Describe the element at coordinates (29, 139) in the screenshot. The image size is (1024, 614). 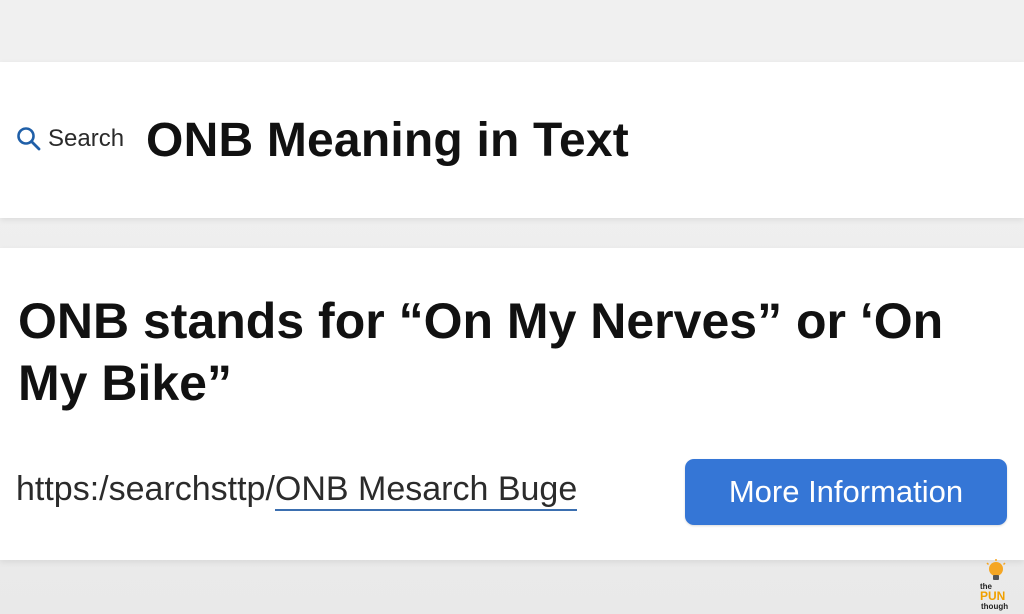
I see `search-icon` at that location.